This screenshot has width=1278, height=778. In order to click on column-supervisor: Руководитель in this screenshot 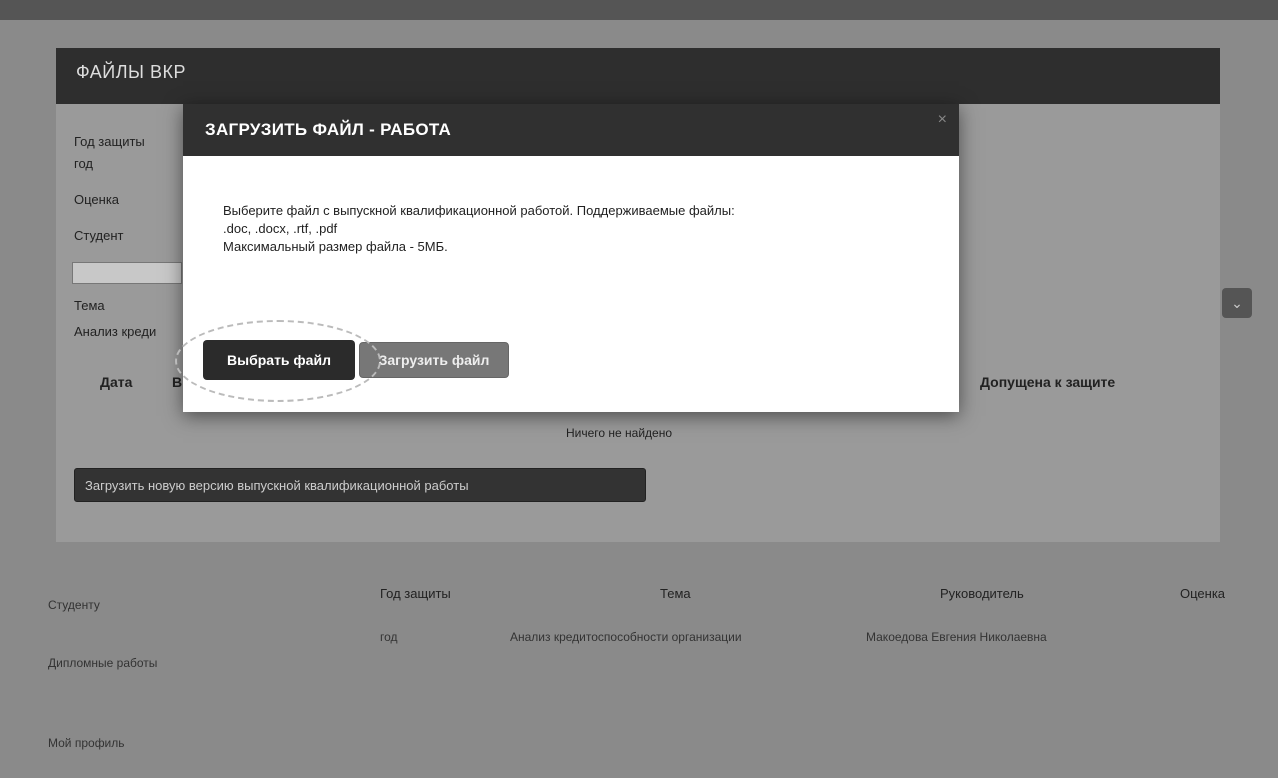, I will do `click(982, 593)`.